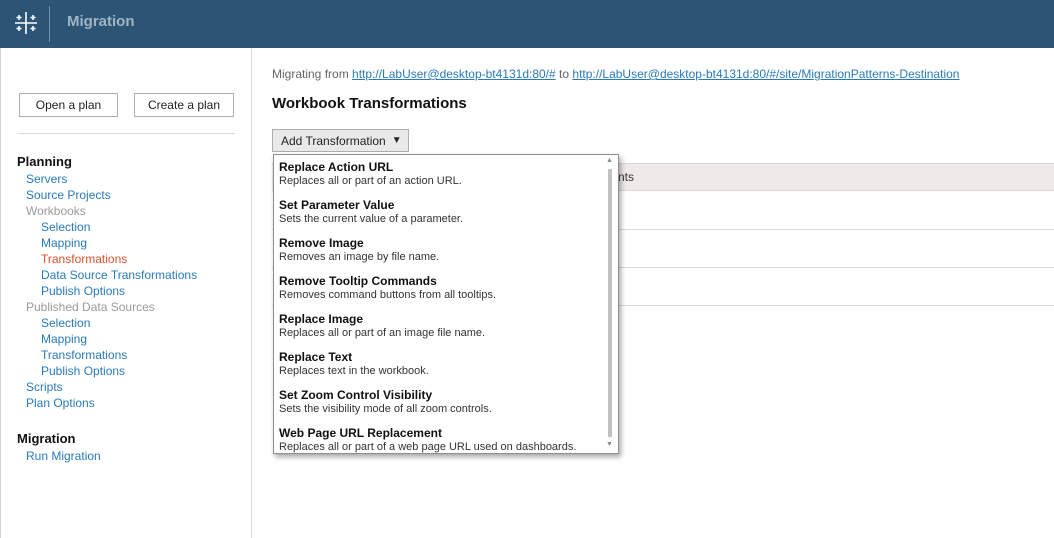 The width and height of the screenshot is (1054, 538). Describe the element at coordinates (84, 355) in the screenshot. I see `nav-data-sources-transformations: Transformations` at that location.